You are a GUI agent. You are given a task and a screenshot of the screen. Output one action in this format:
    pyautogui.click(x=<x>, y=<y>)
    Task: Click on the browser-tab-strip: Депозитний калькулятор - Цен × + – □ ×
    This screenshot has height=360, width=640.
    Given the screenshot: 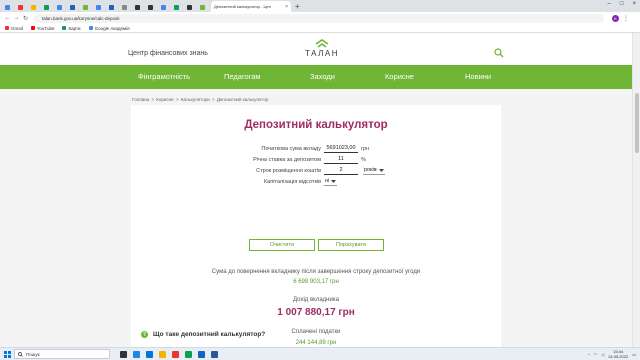 What is the action you would take?
    pyautogui.click(x=320, y=6)
    